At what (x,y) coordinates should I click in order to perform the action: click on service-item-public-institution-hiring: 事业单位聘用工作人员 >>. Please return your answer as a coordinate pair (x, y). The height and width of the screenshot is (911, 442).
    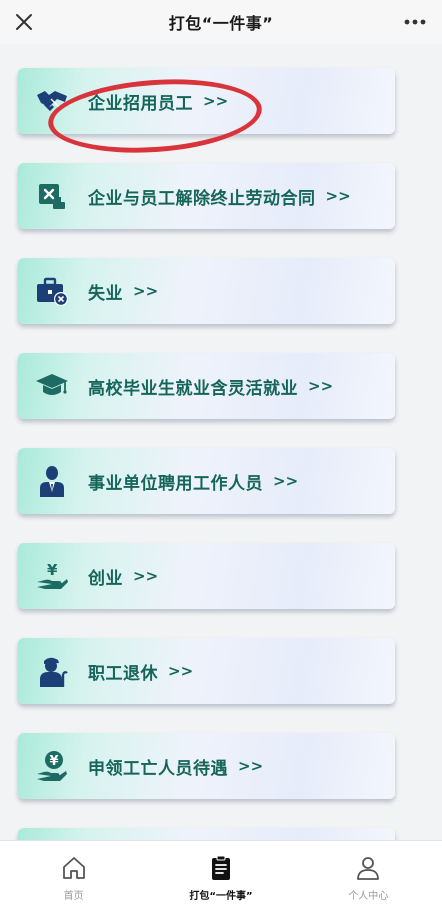
    Looking at the image, I should click on (206, 481).